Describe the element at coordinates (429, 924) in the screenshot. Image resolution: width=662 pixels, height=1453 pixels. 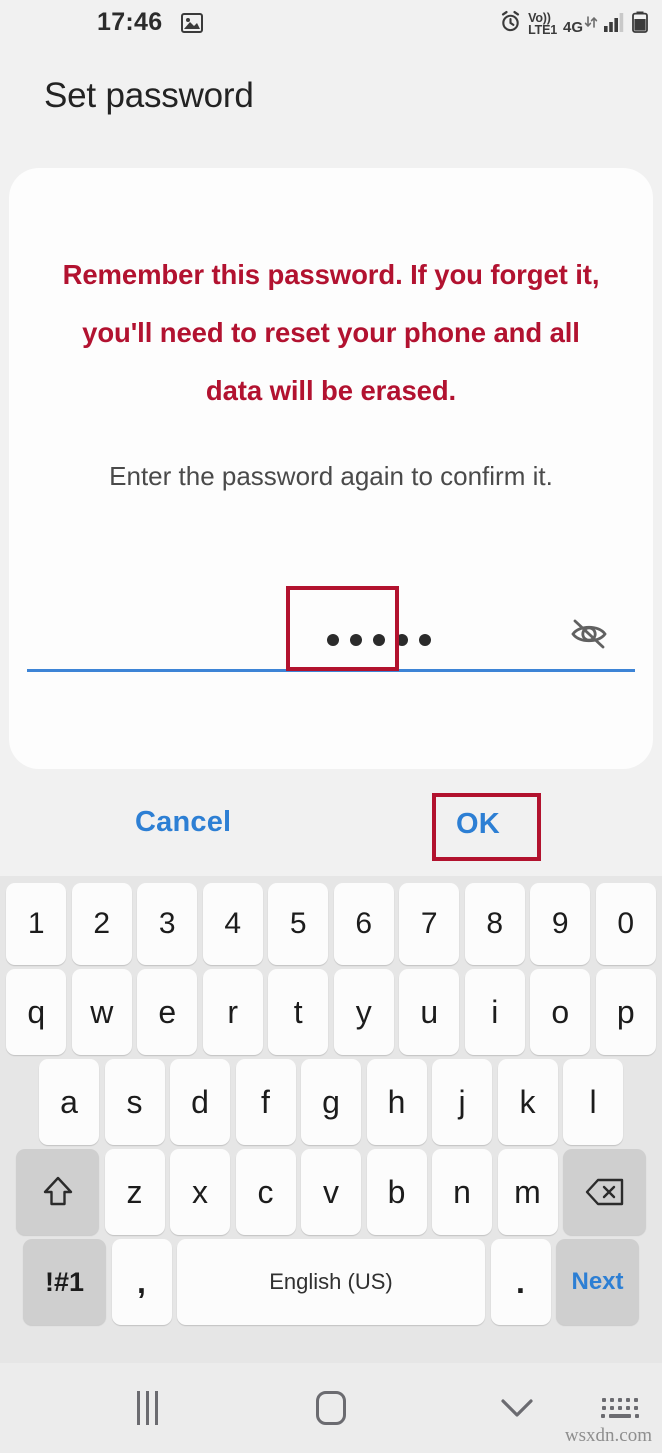
I see `key-7: 7` at that location.